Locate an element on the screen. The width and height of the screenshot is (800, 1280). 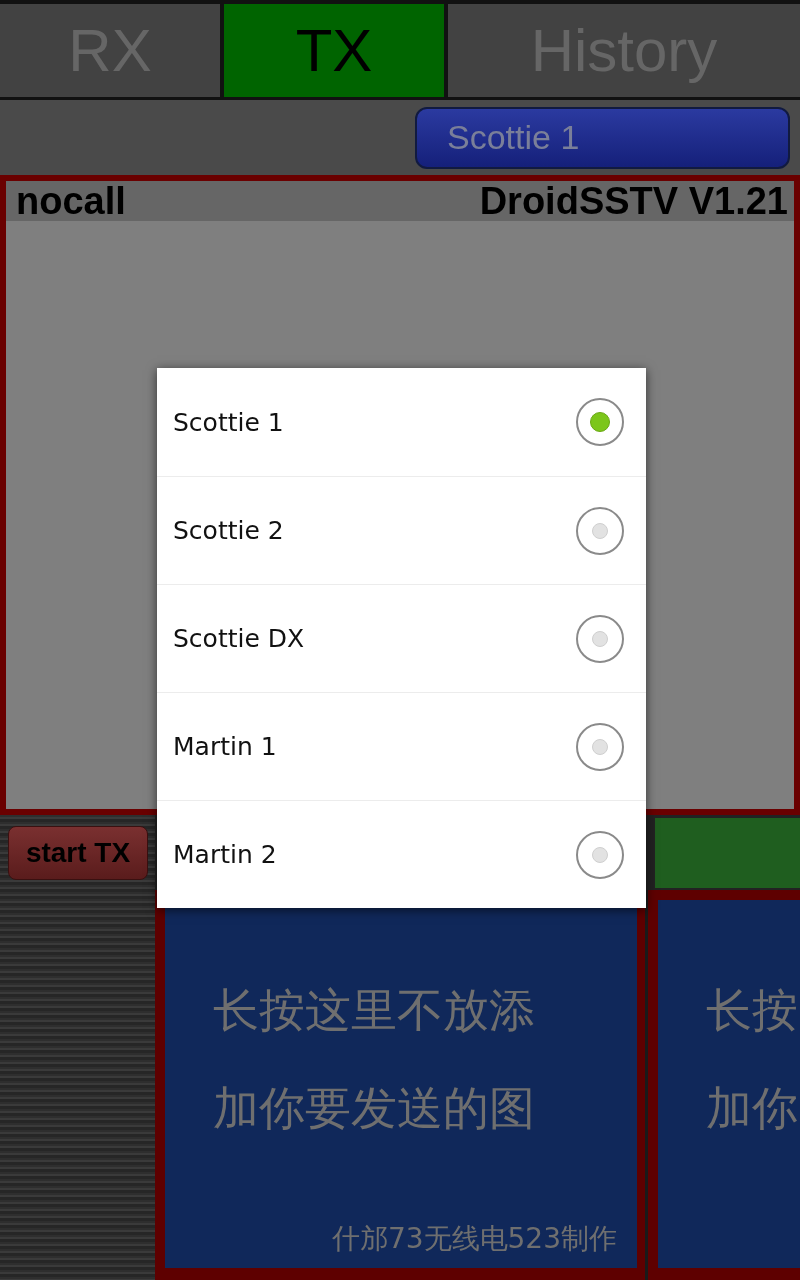
mode-button: Scottie 1 is located at coordinates (602, 137).